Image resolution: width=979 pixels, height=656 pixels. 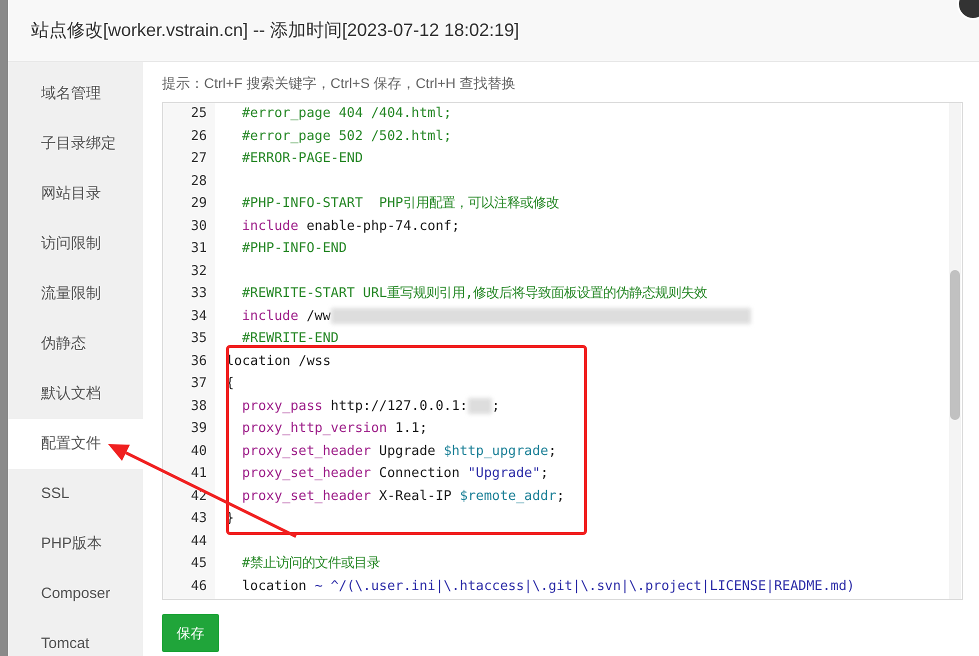 I want to click on code-line: #PHP-INFO-START PHP引用配置，可以注释或修改, so click(x=400, y=203).